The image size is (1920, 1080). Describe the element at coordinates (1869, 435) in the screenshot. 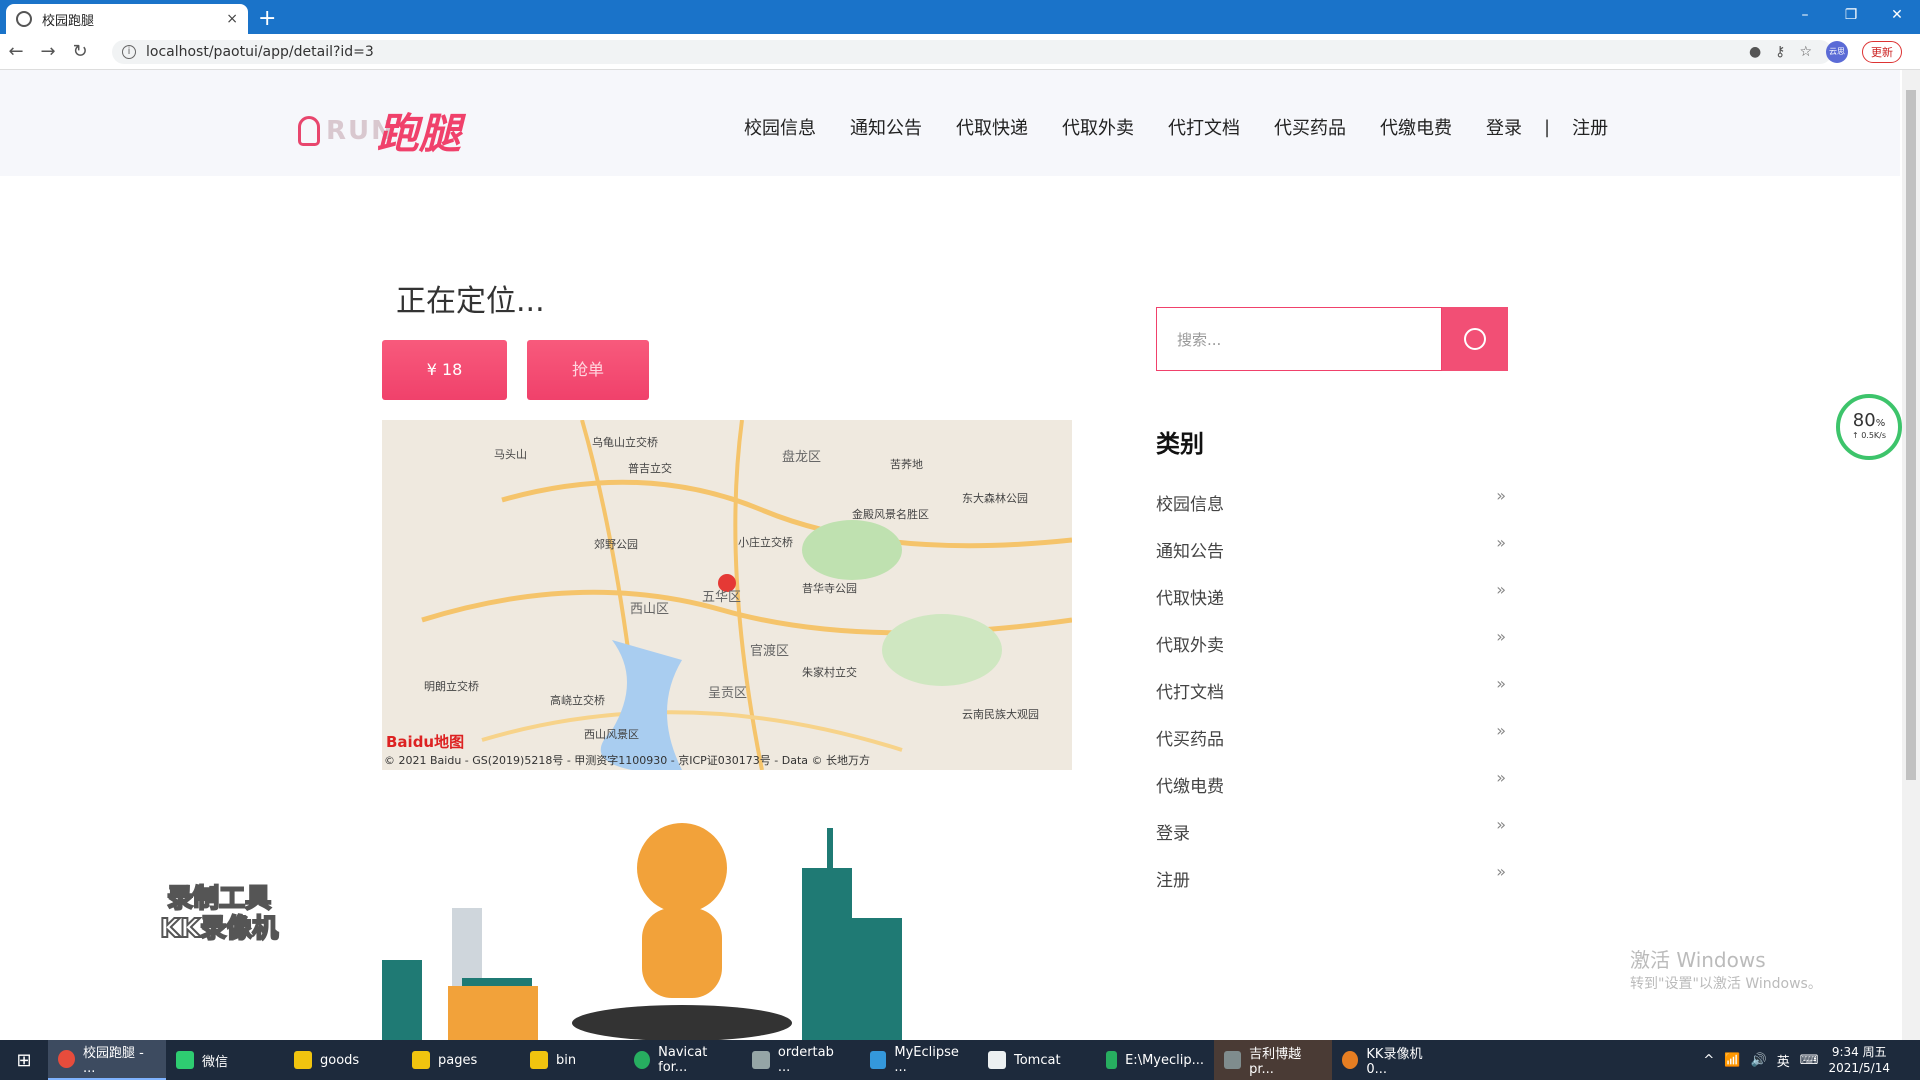

I see `speed-rate: ↑ 0.5K/s` at that location.